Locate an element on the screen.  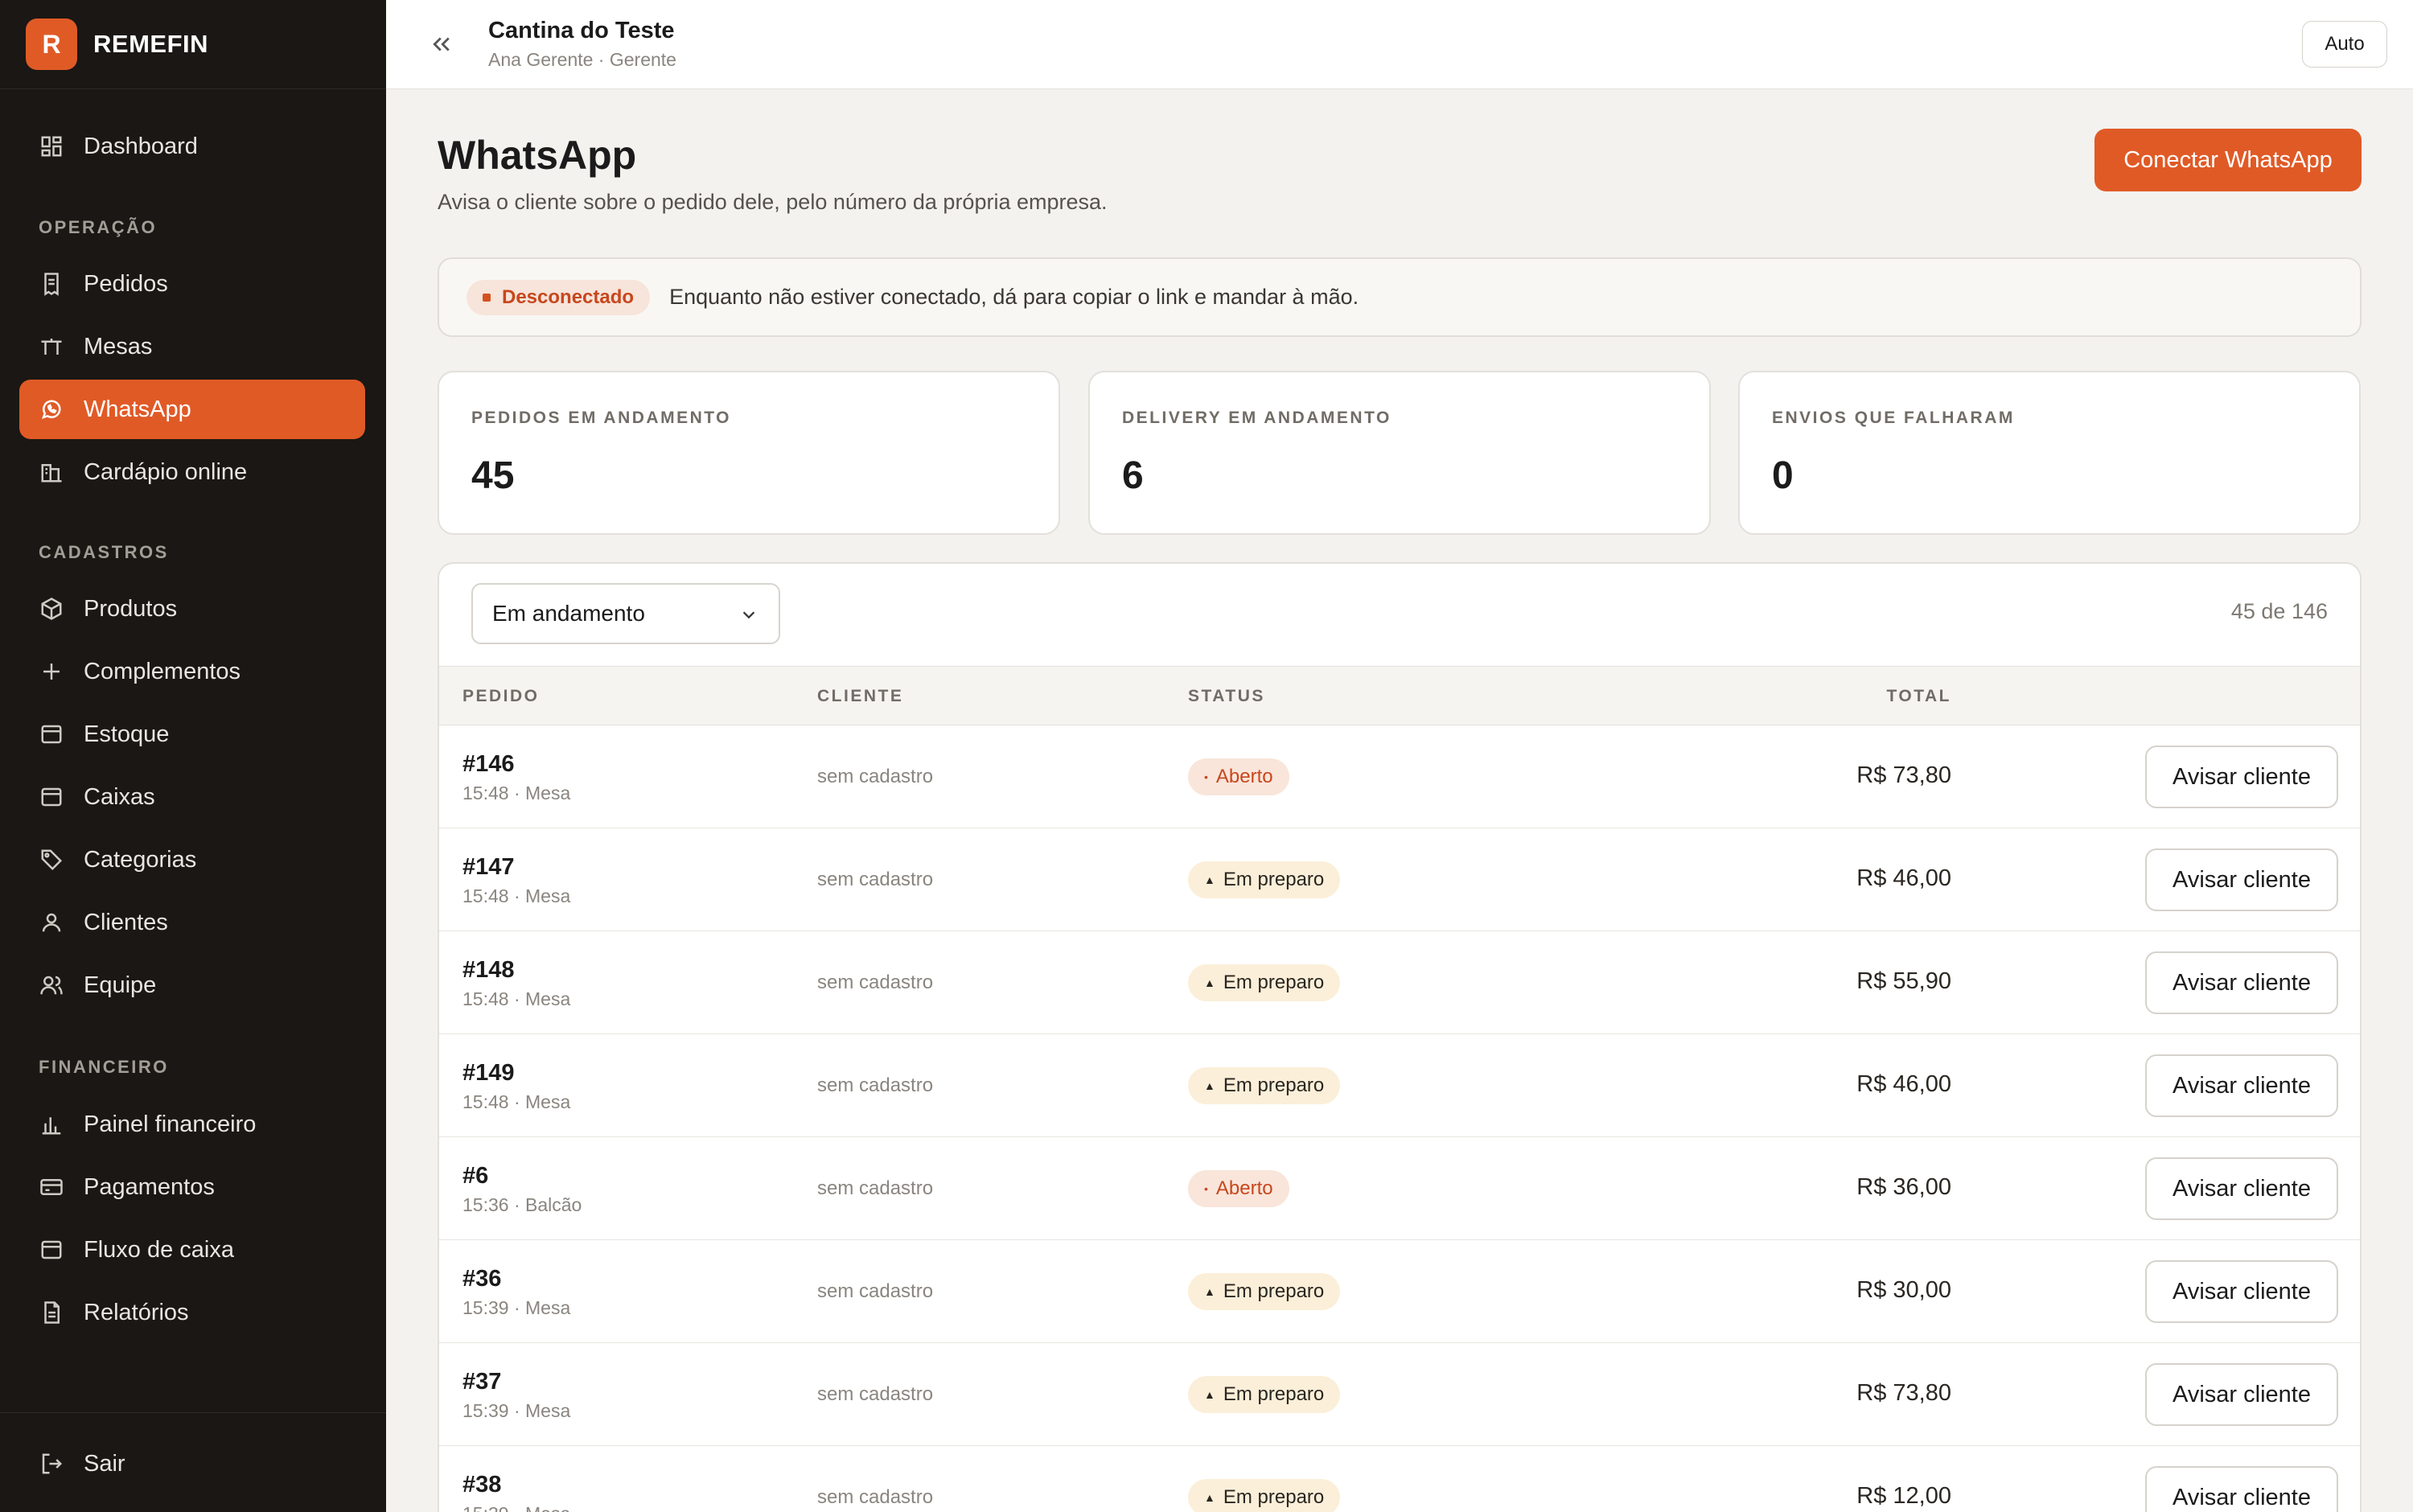
status-filter-select: Em andamento is located at coordinates (625, 614).